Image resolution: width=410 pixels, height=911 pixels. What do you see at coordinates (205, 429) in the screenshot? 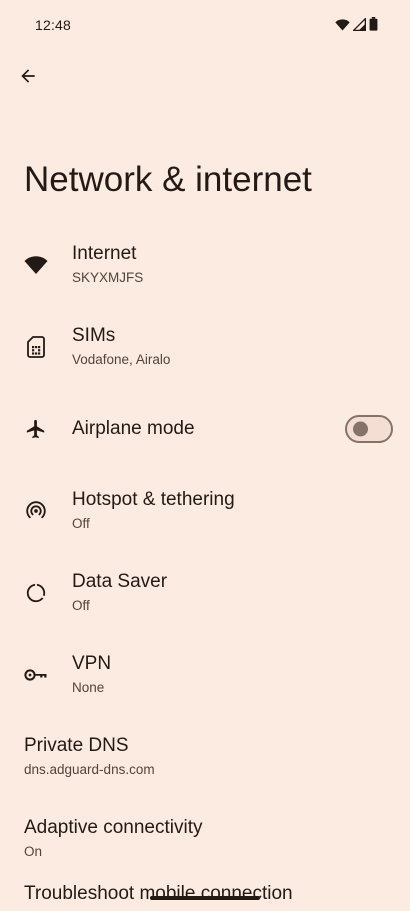
I see `airplane-mode-setting: Airplane mode` at bounding box center [205, 429].